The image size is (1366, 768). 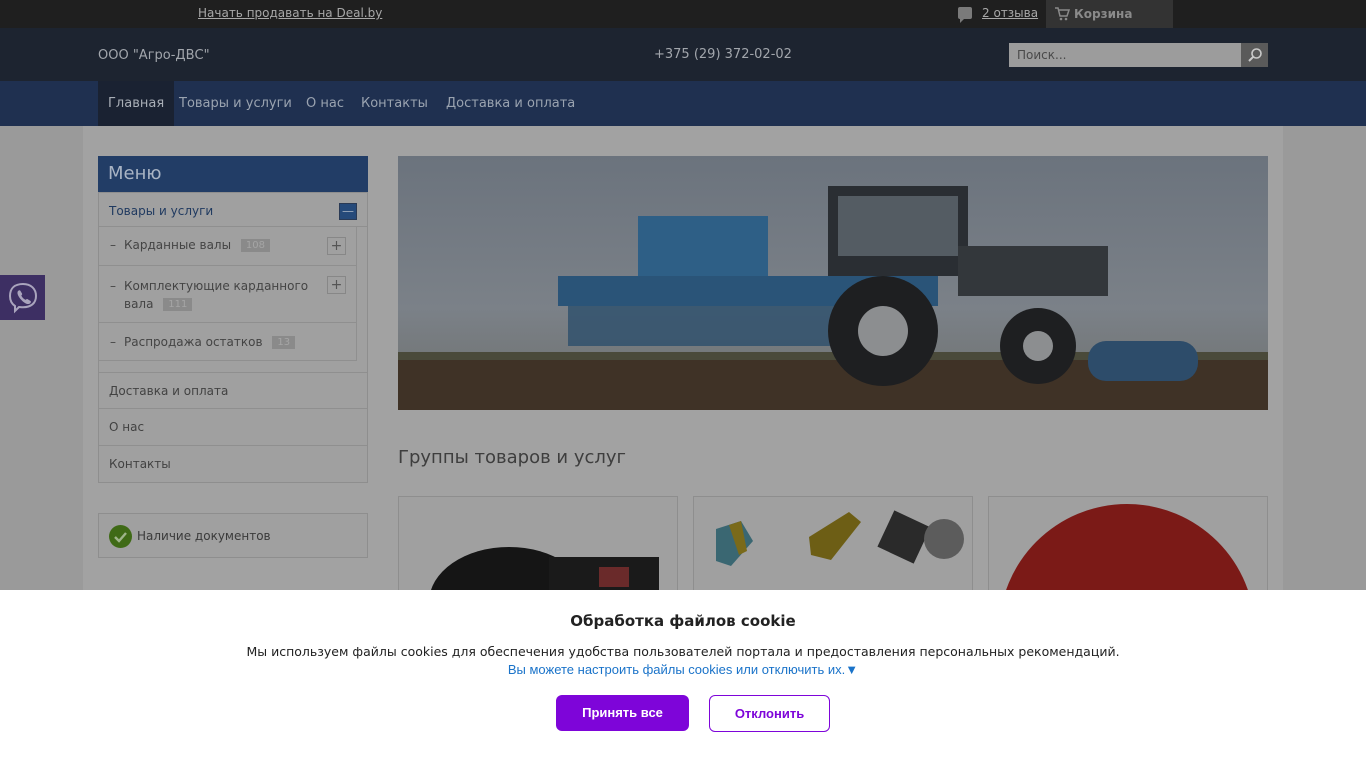 I want to click on submenu-item-components: – Комплектующие карданного вала 111 +, so click(x=227, y=294).